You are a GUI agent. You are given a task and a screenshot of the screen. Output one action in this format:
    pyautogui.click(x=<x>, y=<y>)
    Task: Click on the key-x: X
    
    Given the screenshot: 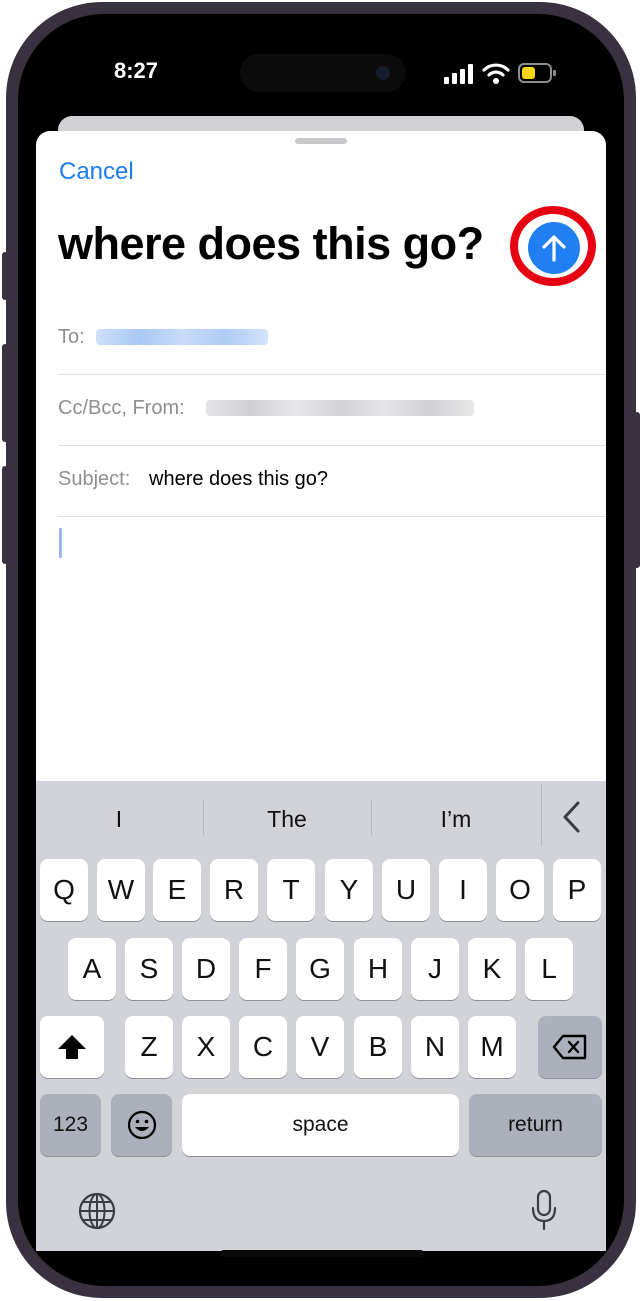 What is the action you would take?
    pyautogui.click(x=206, y=1047)
    